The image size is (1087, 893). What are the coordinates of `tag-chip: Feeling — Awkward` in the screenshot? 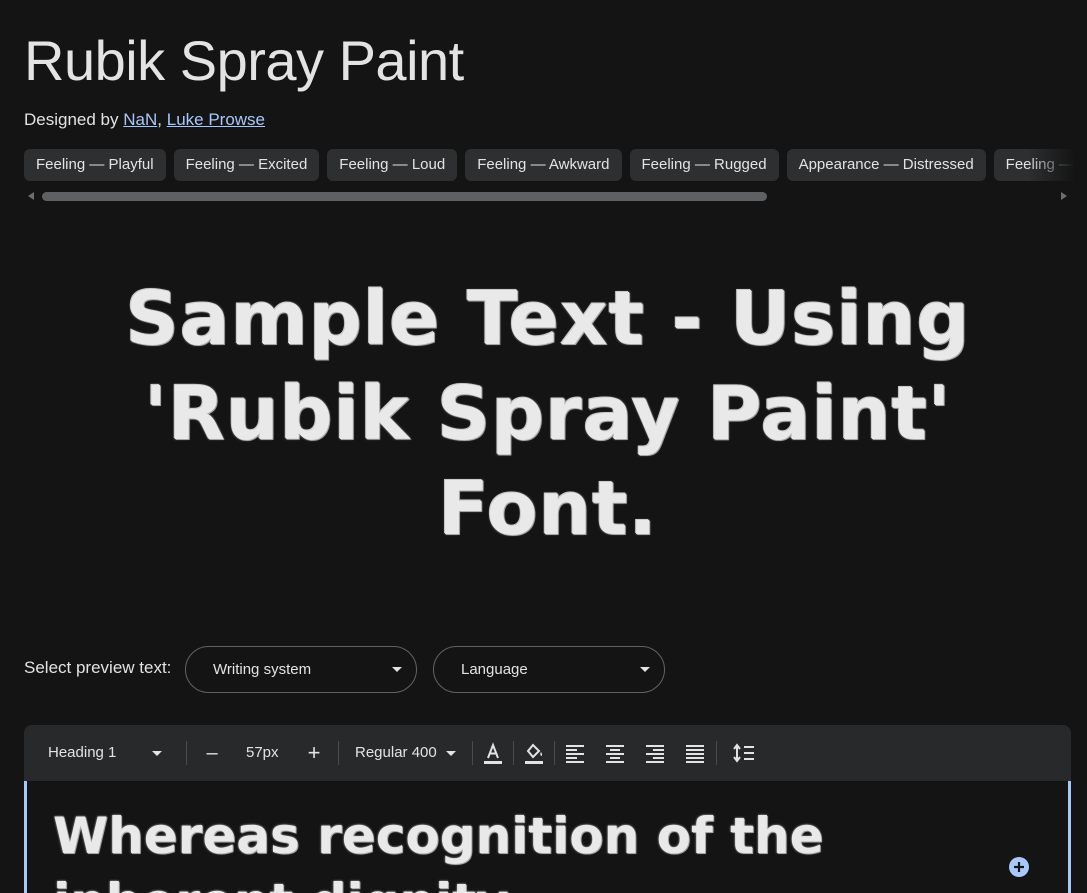 It's located at (543, 165).